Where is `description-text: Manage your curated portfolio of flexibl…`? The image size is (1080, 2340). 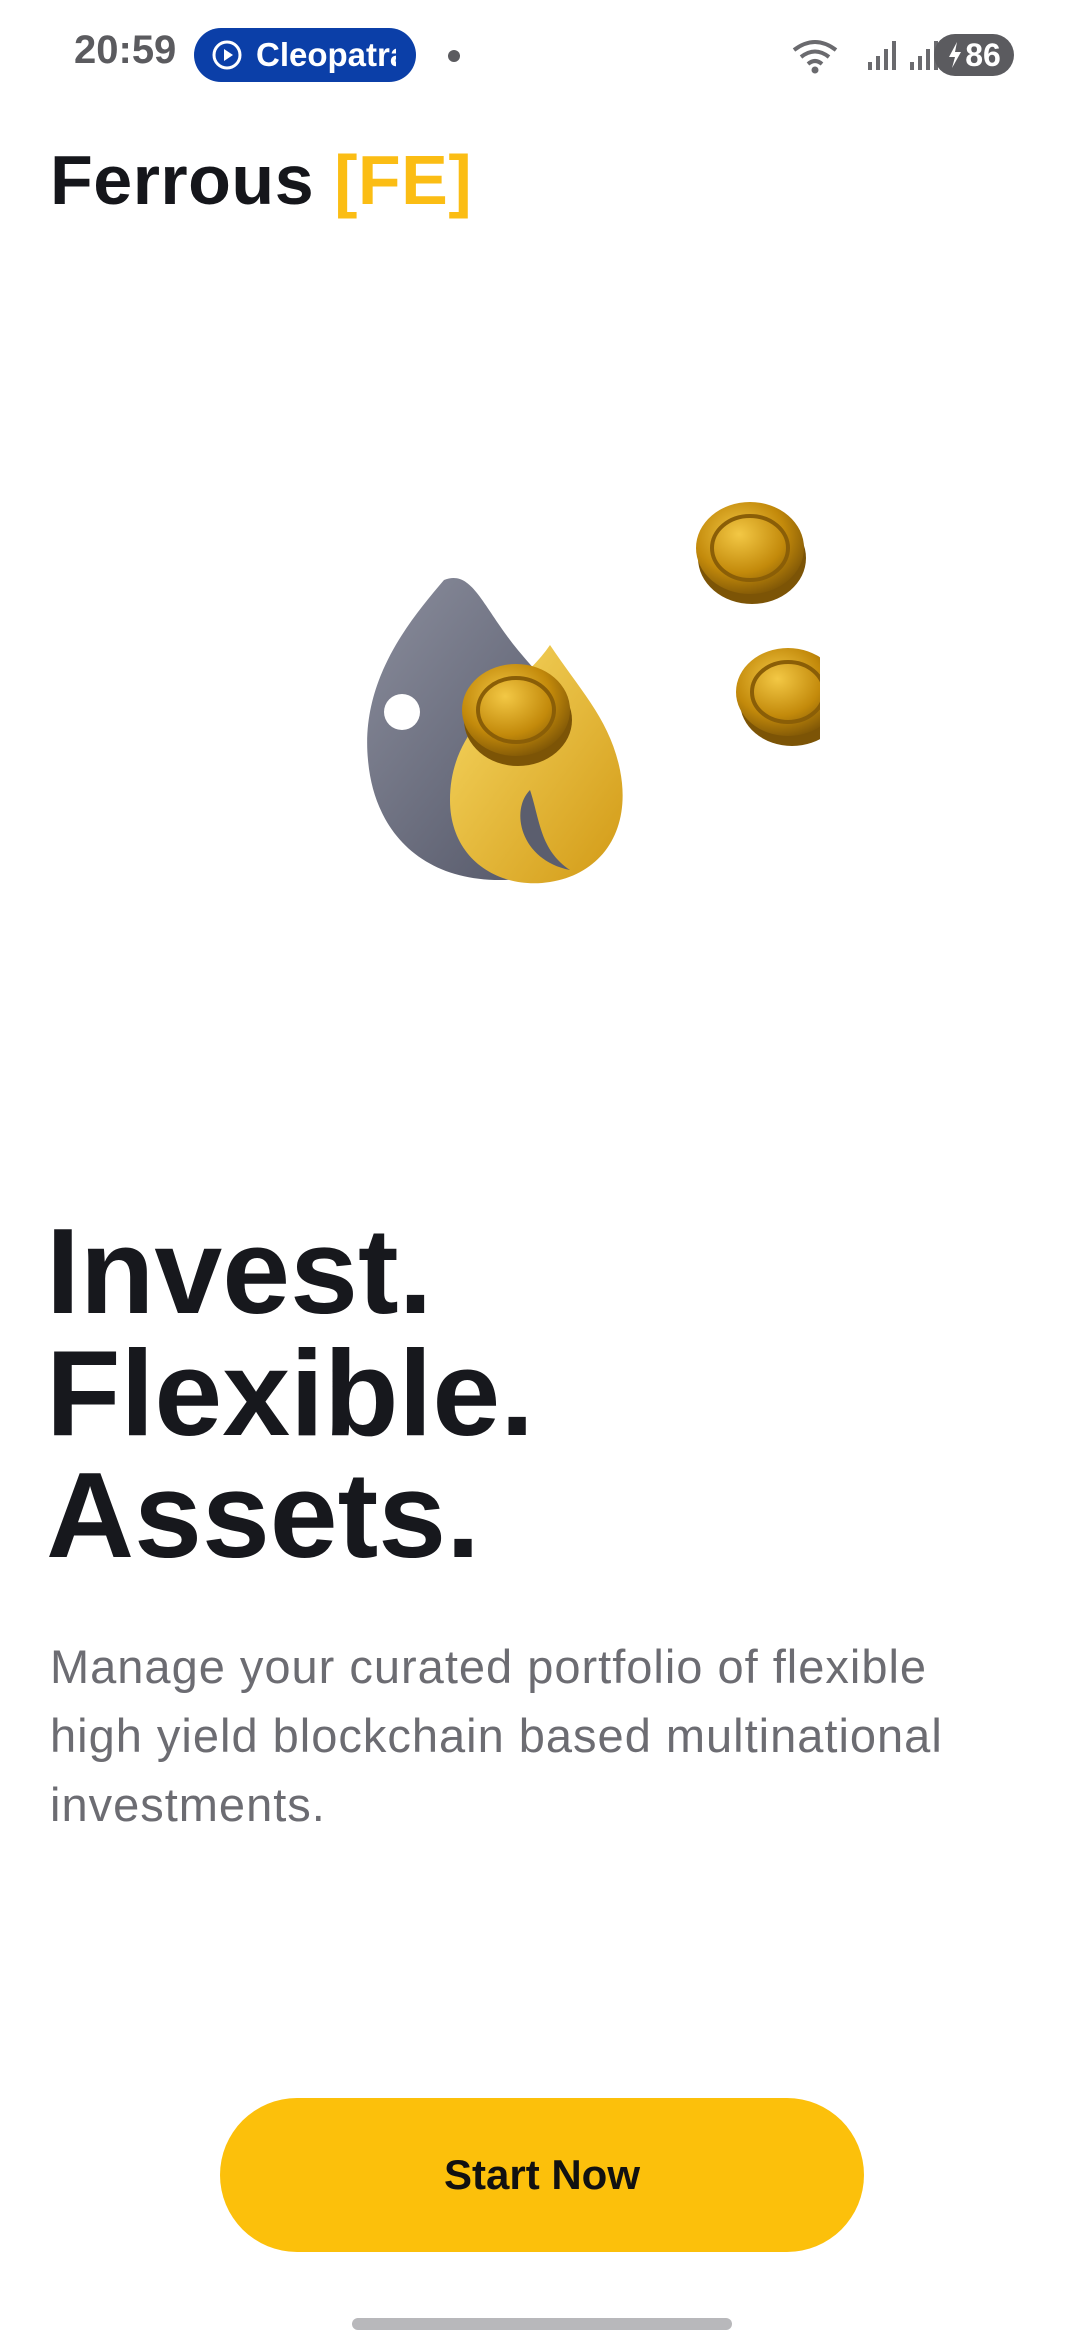
description-text: Manage your curated portfolio of flexibl… is located at coordinates (496, 1735).